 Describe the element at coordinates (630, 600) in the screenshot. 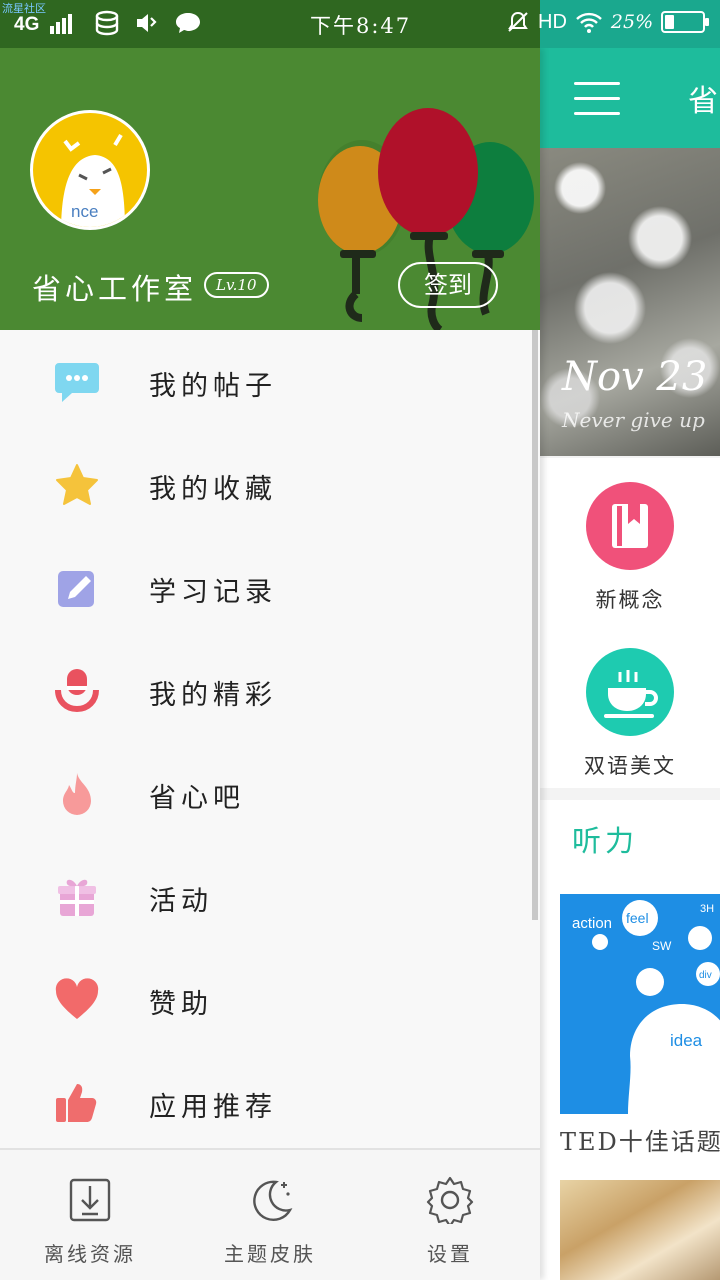

I see `category-label: 新概念` at that location.